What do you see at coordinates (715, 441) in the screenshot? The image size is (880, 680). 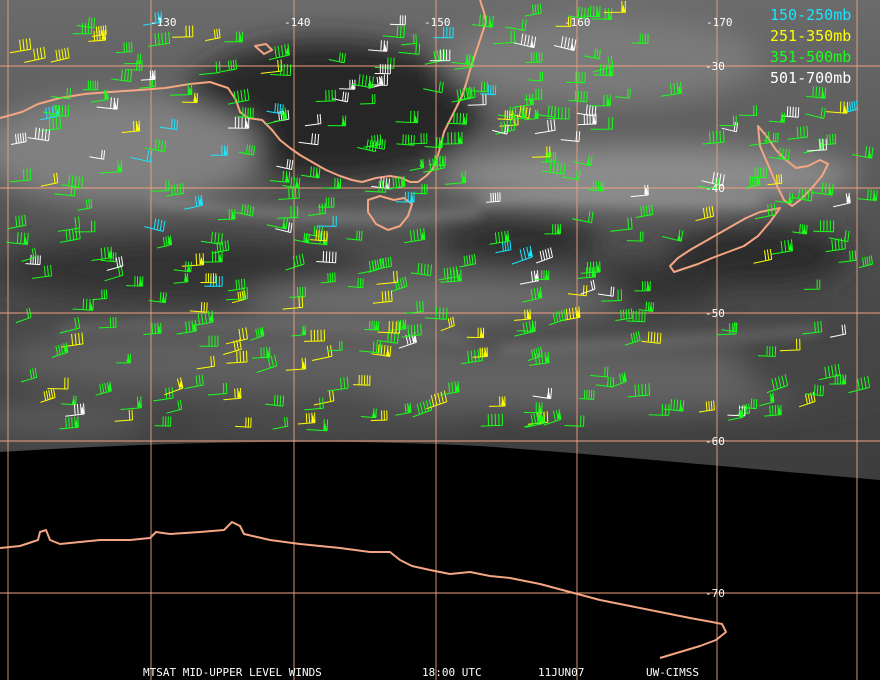 I see `lat-label-60: -60` at bounding box center [715, 441].